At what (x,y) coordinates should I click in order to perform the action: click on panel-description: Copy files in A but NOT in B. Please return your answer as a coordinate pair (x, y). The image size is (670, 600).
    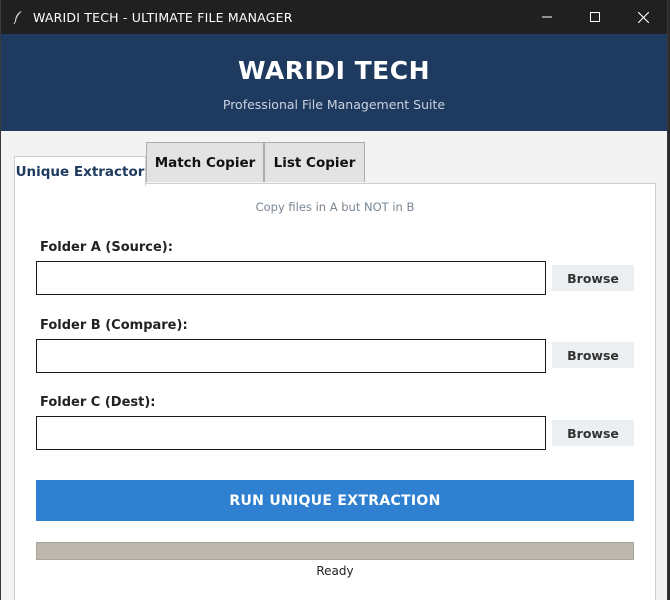
    Looking at the image, I should click on (335, 207).